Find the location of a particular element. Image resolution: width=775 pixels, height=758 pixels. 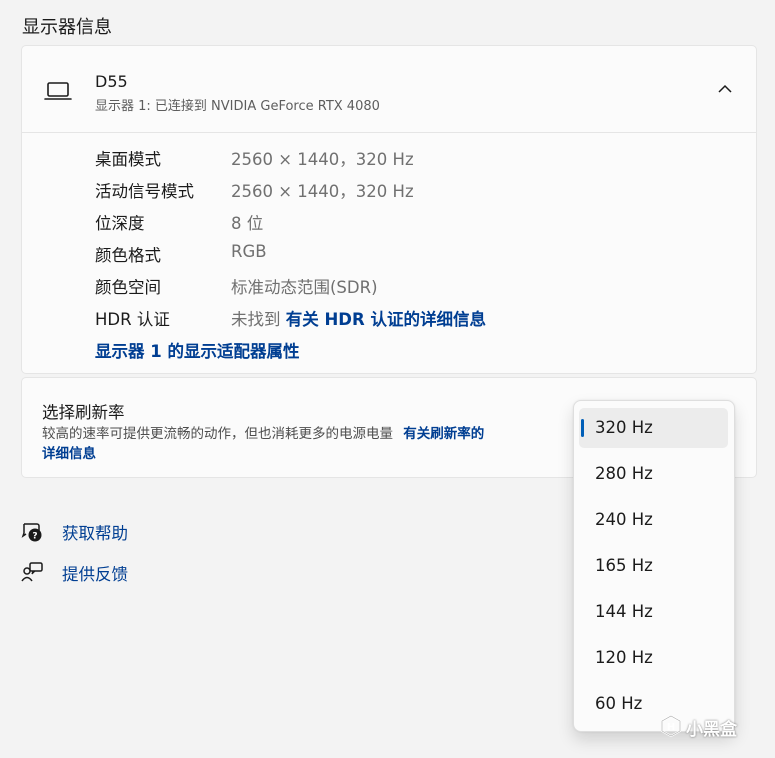

display-subtitle: 显示器 1: 已连接到 NVIDIA GeForce RTX 4080 is located at coordinates (237, 106).